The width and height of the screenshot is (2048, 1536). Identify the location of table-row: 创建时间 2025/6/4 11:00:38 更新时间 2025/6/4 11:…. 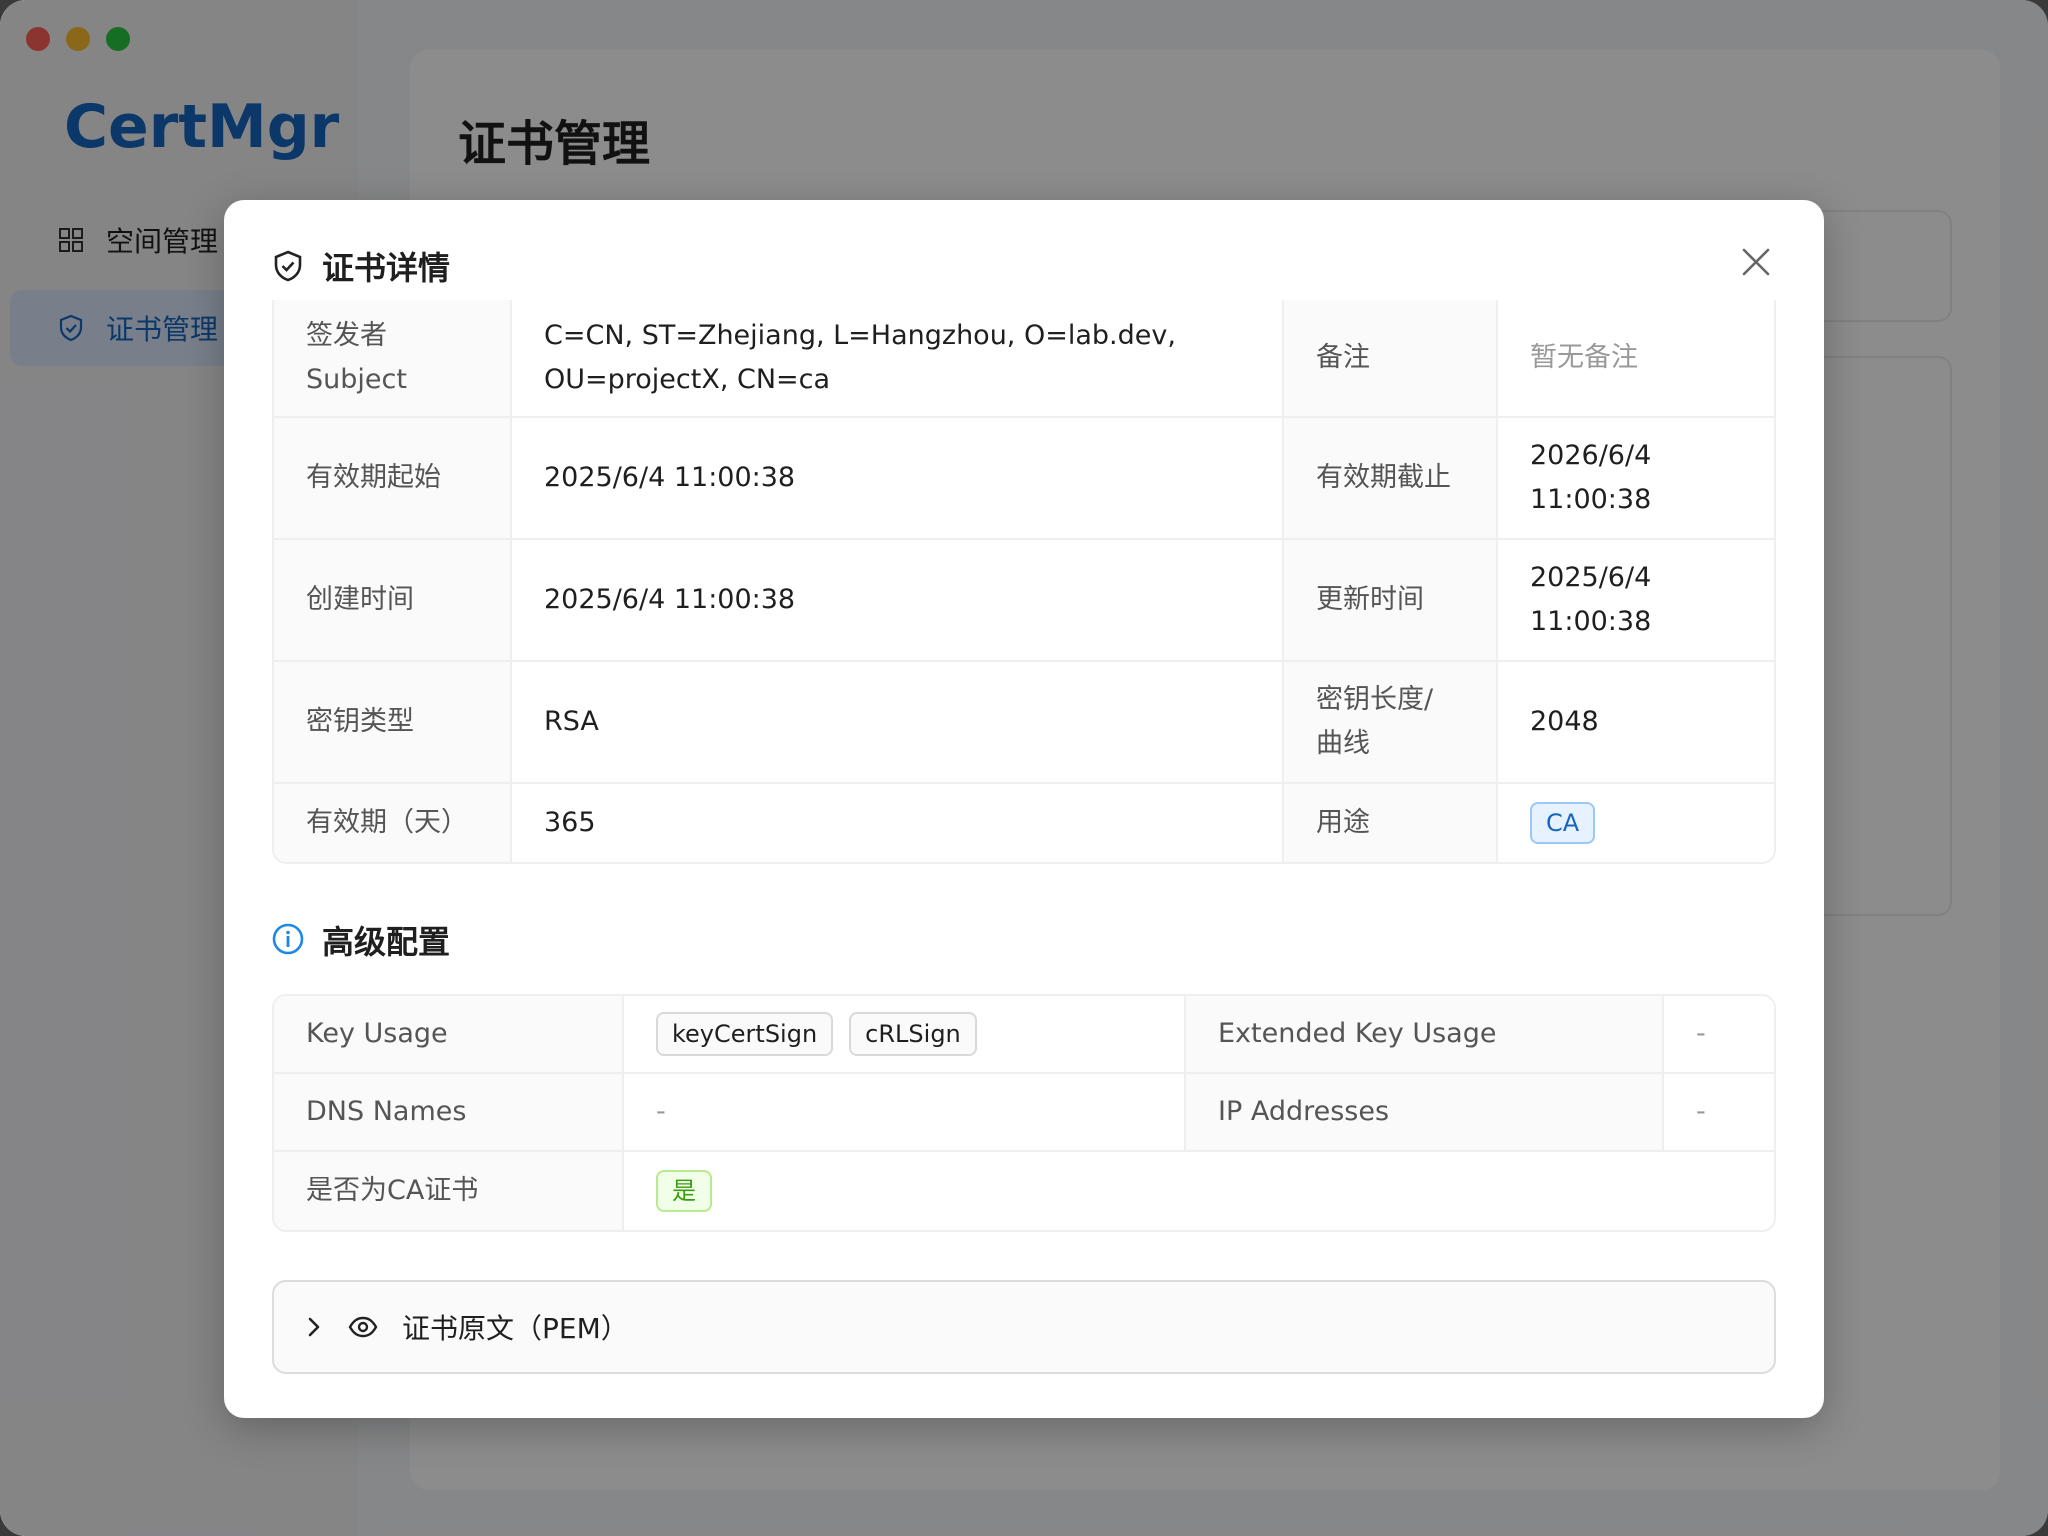
(1024, 601).